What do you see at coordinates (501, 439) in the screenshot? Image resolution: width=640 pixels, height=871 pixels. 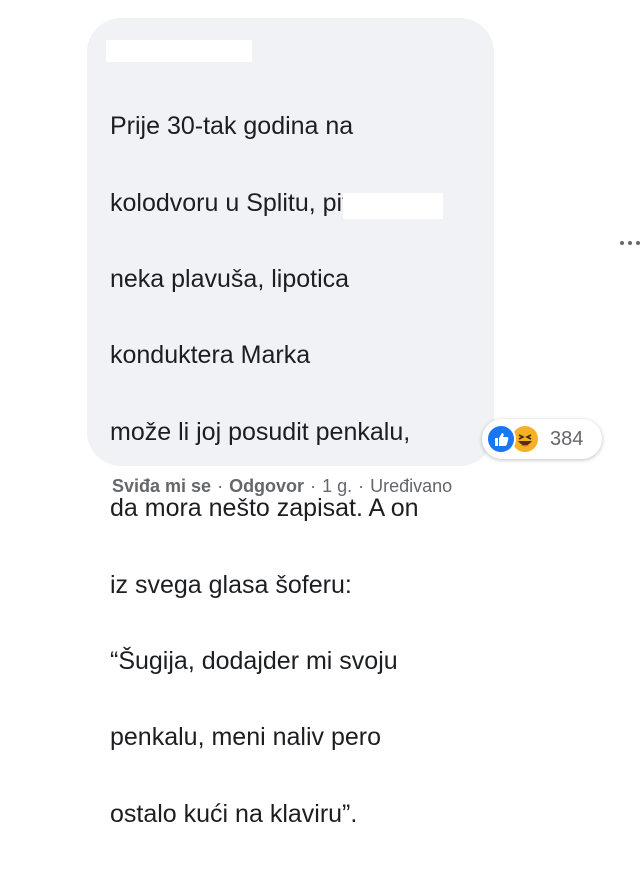 I see `like-icon` at bounding box center [501, 439].